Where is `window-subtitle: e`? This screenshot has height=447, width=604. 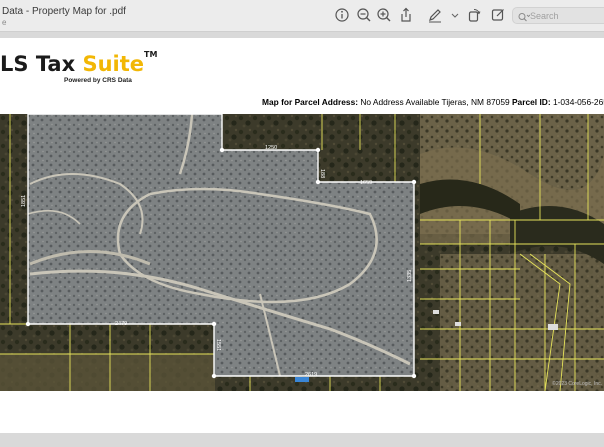 window-subtitle: e is located at coordinates (4, 22).